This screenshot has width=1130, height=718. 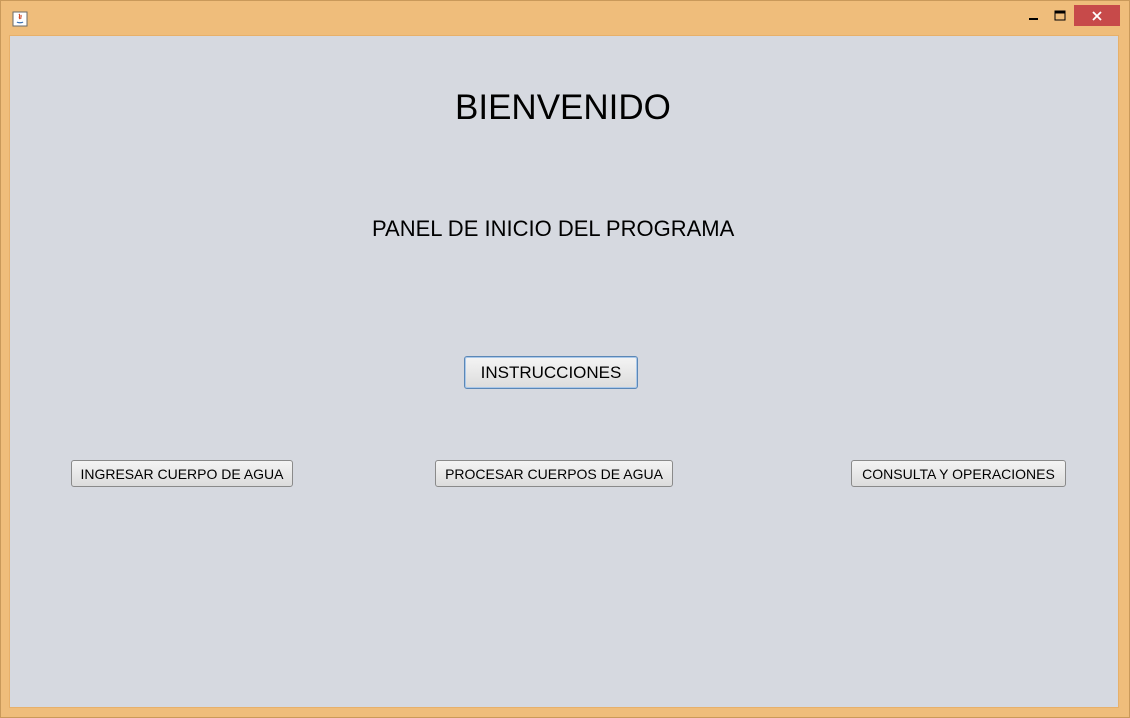 I want to click on maximize-icon, so click(x=1060, y=15).